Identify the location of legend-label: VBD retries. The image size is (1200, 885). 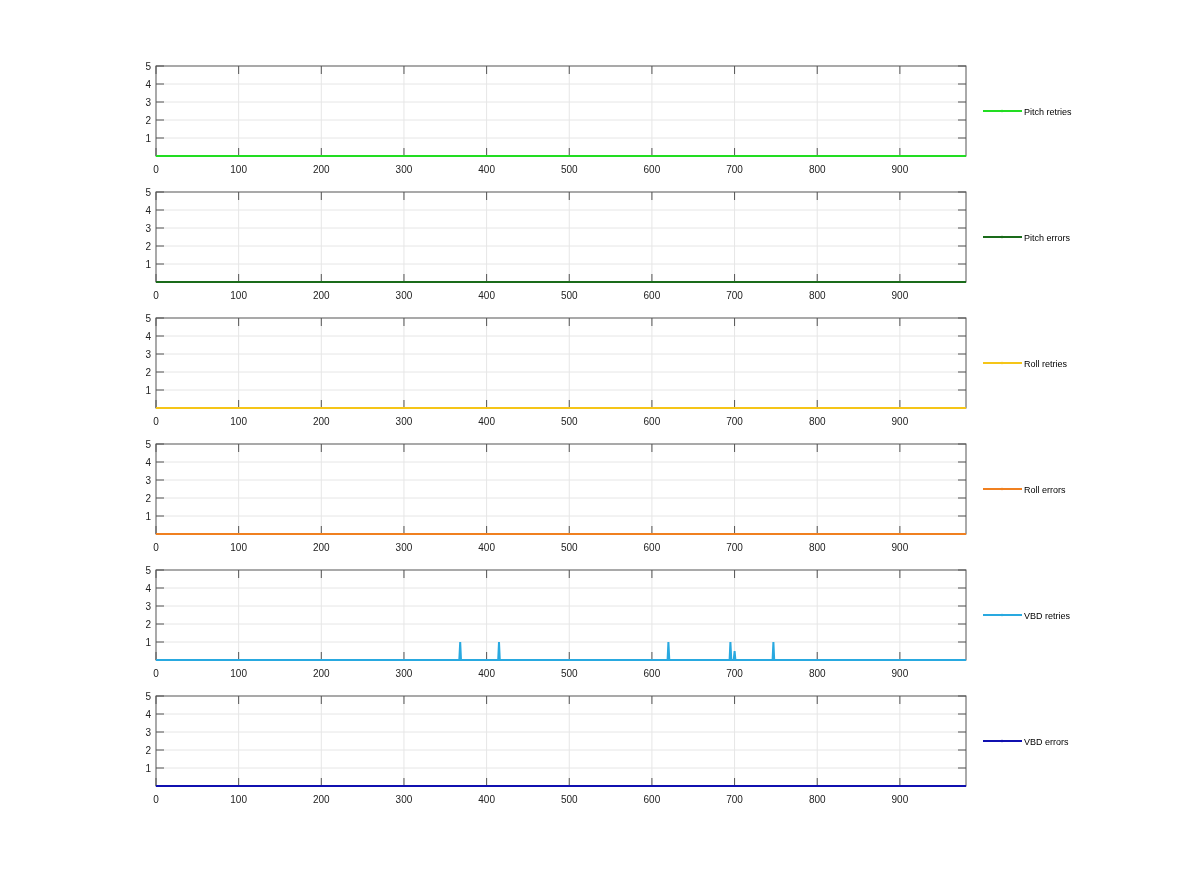
(1047, 616).